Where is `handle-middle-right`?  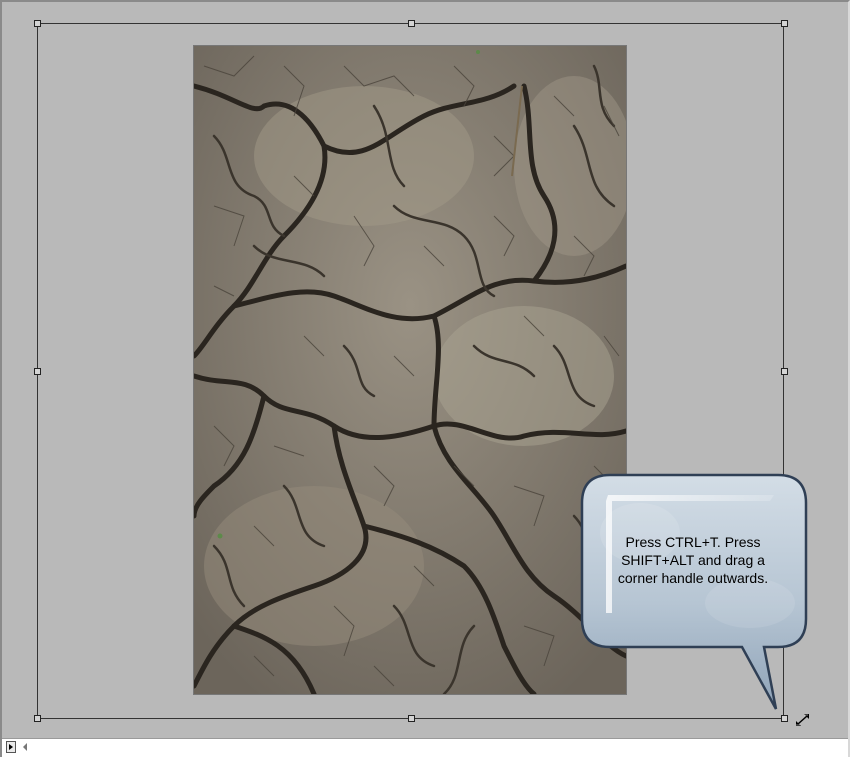
handle-middle-right is located at coordinates (784, 371).